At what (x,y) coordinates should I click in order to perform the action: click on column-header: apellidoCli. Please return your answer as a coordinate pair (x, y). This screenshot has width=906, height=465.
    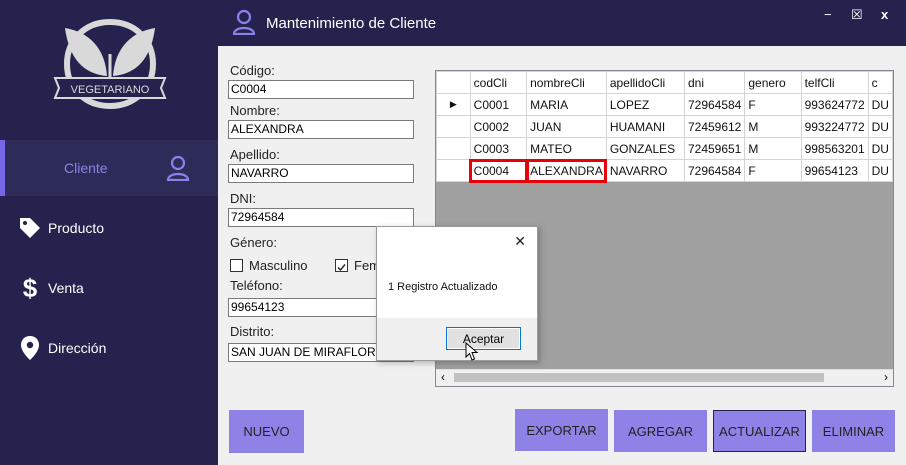
    Looking at the image, I should click on (645, 82).